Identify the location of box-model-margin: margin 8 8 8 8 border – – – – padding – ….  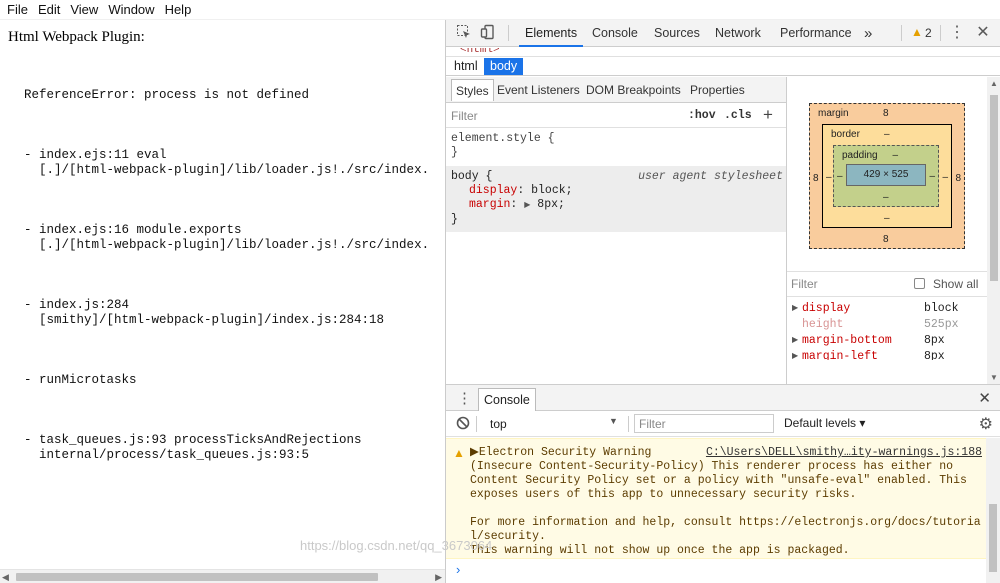
(887, 176).